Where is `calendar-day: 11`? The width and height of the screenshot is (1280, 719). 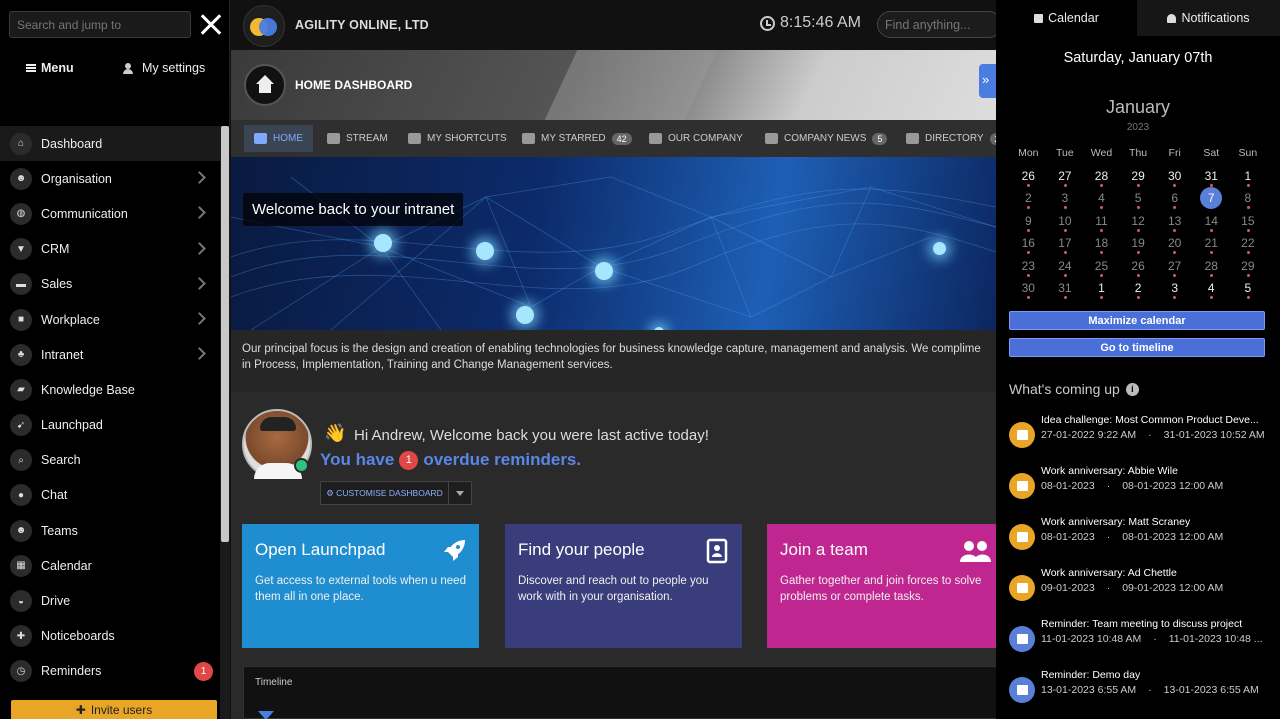
calendar-day: 11 is located at coordinates (1101, 223).